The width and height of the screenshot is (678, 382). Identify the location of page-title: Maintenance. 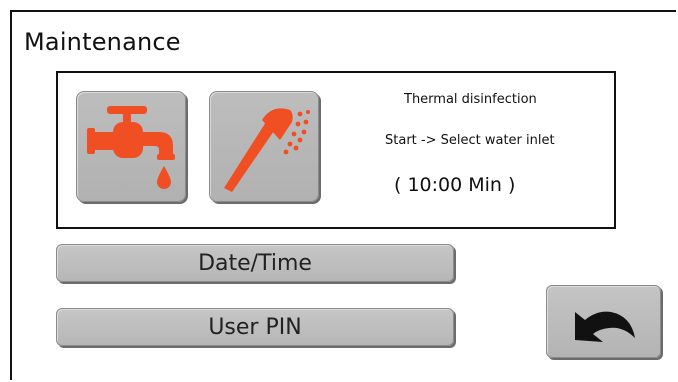
(102, 42).